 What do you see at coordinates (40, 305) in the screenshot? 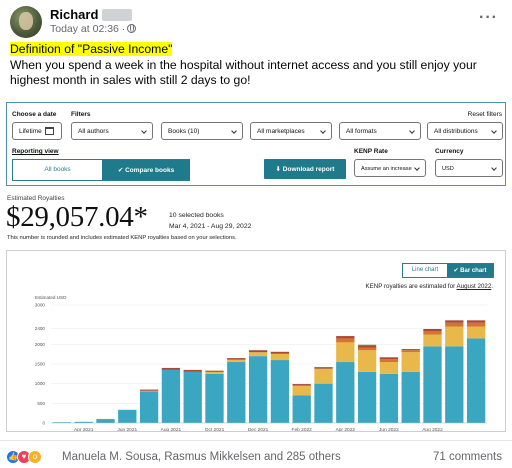
I see `y-tick-label: 3000` at bounding box center [40, 305].